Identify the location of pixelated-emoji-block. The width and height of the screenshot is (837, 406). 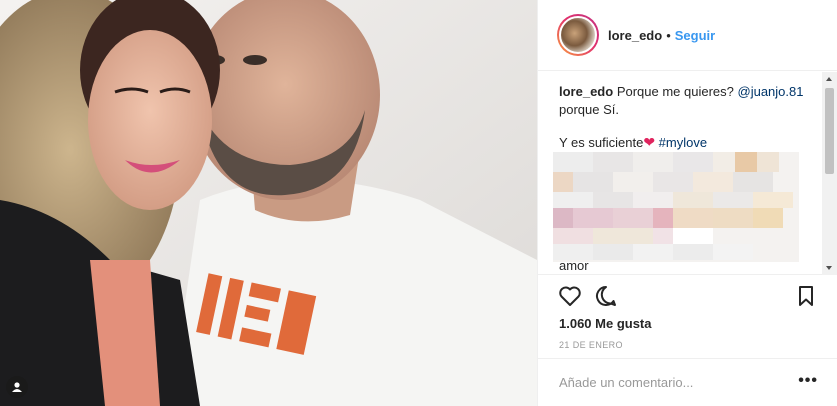
(676, 207).